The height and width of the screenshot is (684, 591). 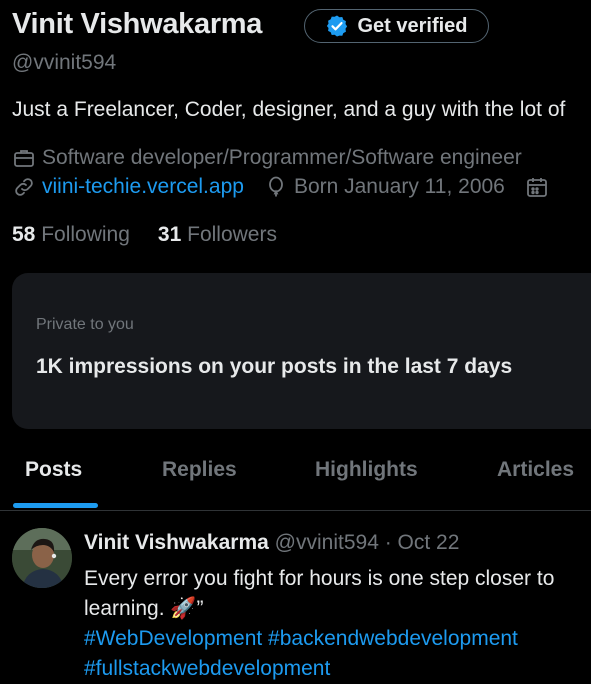 I want to click on followers-link: 31 Followers, so click(x=217, y=235).